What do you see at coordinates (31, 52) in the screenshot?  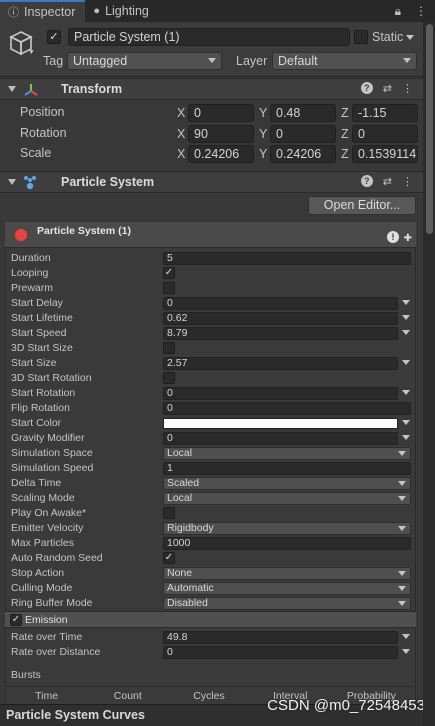 I see `icon-dropdown-icon: ▼` at bounding box center [31, 52].